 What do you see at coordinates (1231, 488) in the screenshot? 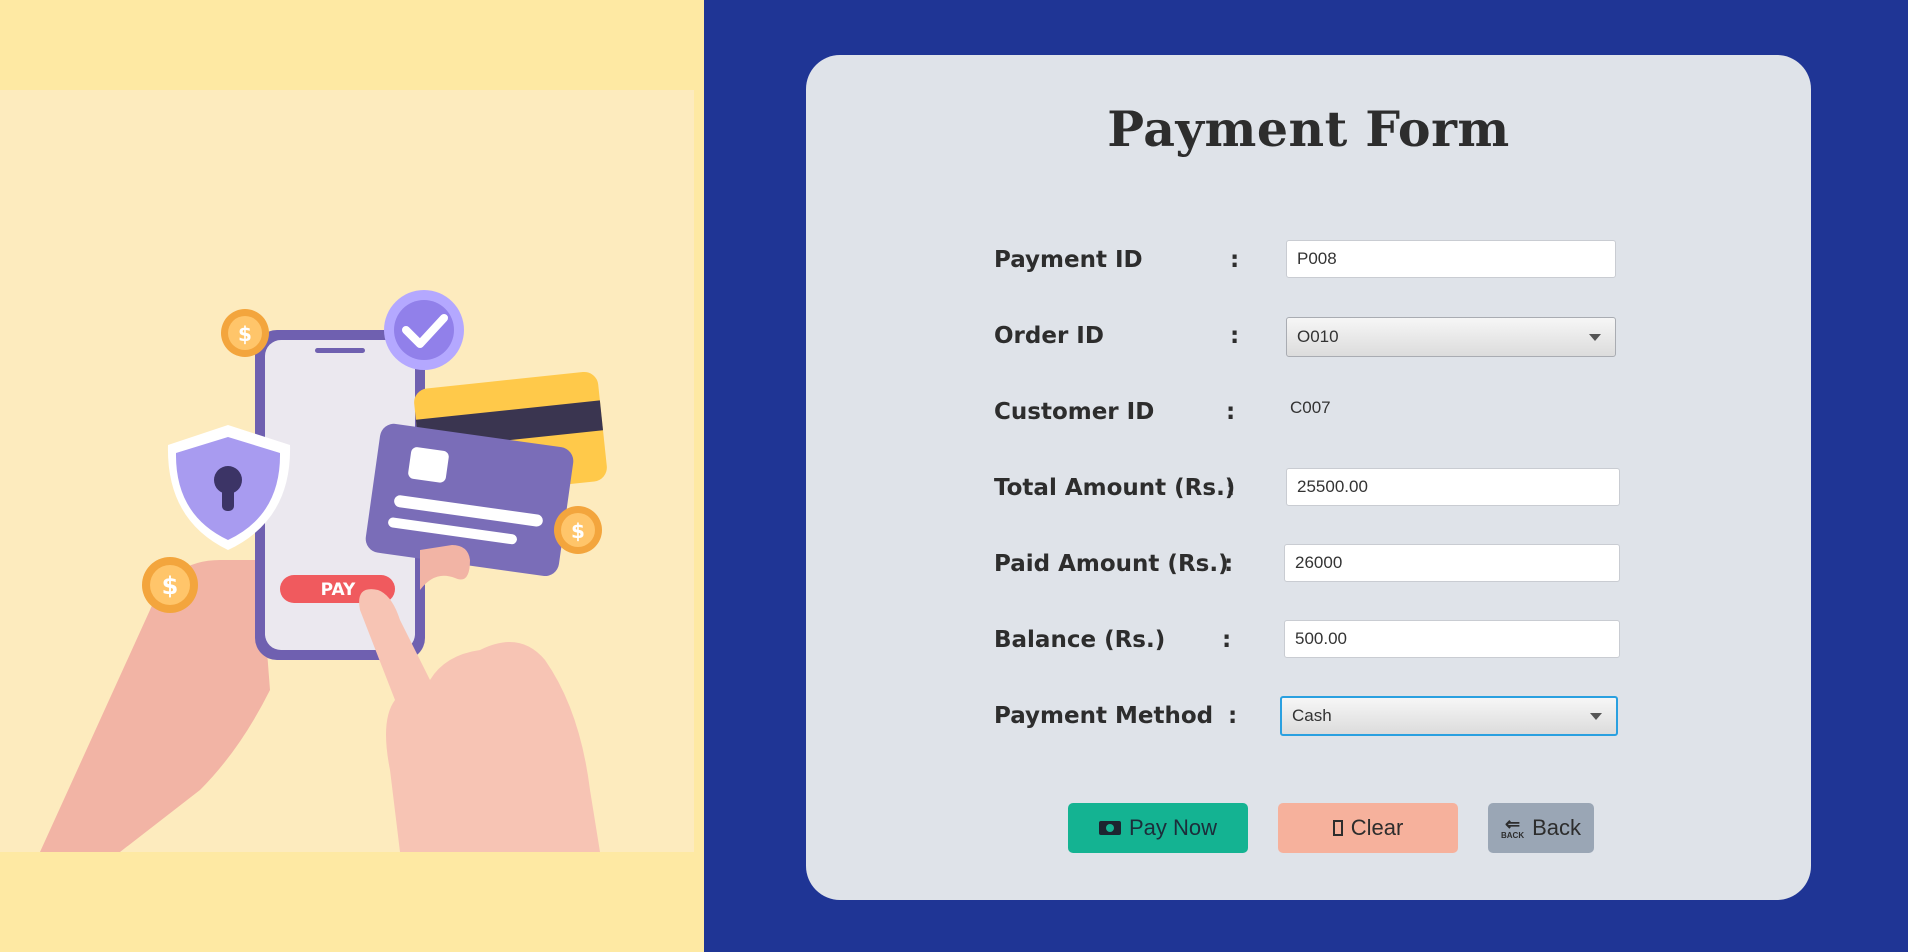
I see `total-amount-colon: :` at bounding box center [1231, 488].